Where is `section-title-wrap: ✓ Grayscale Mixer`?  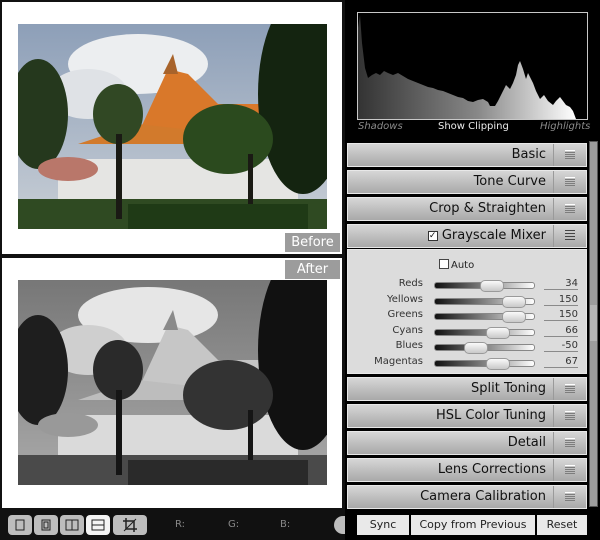
section-title-wrap: ✓ Grayscale Mixer is located at coordinates (486, 235).